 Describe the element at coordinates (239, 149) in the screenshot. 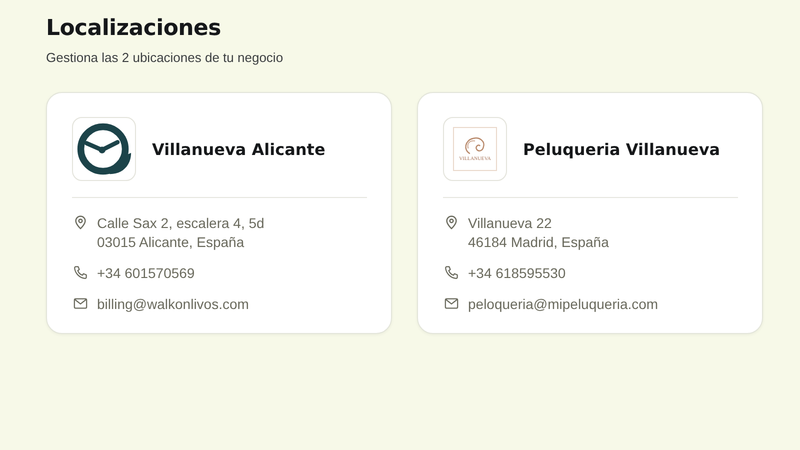

I see `location-name: Villanueva Alicante` at that location.